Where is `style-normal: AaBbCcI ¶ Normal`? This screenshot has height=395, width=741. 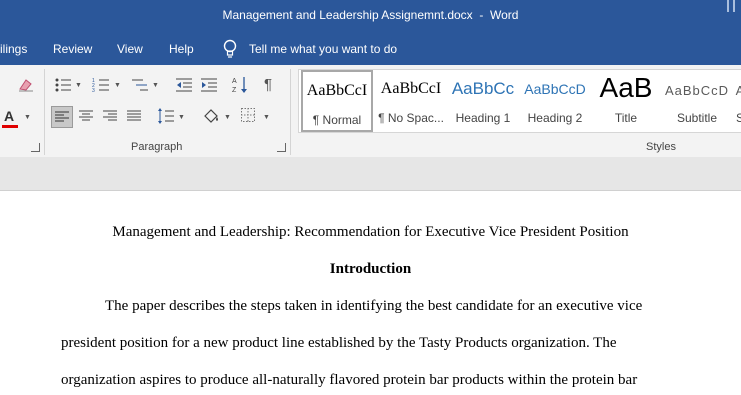
style-normal: AaBbCcI ¶ Normal is located at coordinates (337, 101).